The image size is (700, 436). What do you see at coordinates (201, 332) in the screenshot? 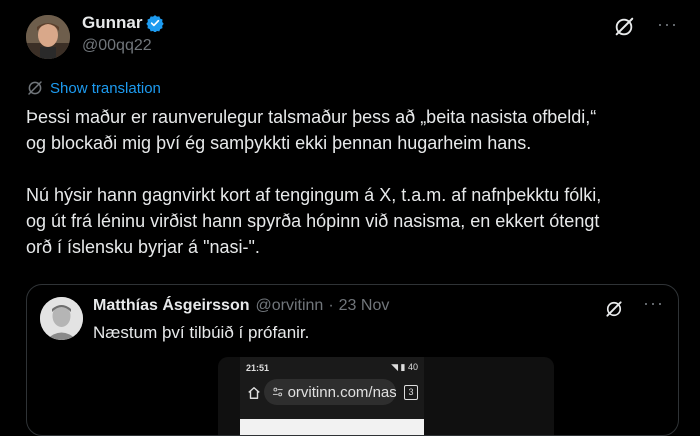
I see `quoted-text: Næstum því tilbúið í prófanir.` at bounding box center [201, 332].